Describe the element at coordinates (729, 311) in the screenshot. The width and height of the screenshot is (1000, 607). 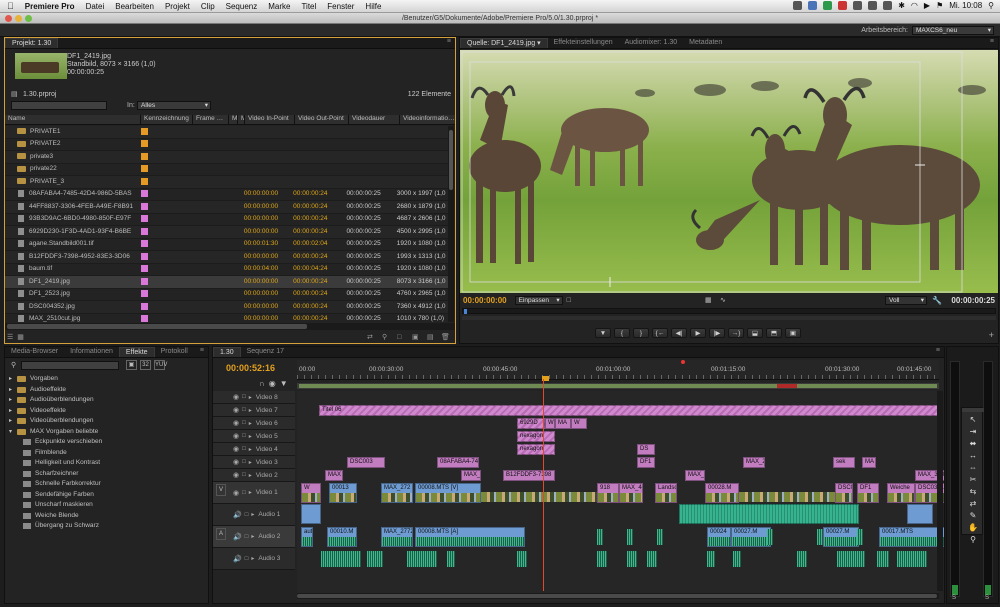
I see `source-scrubber` at that location.